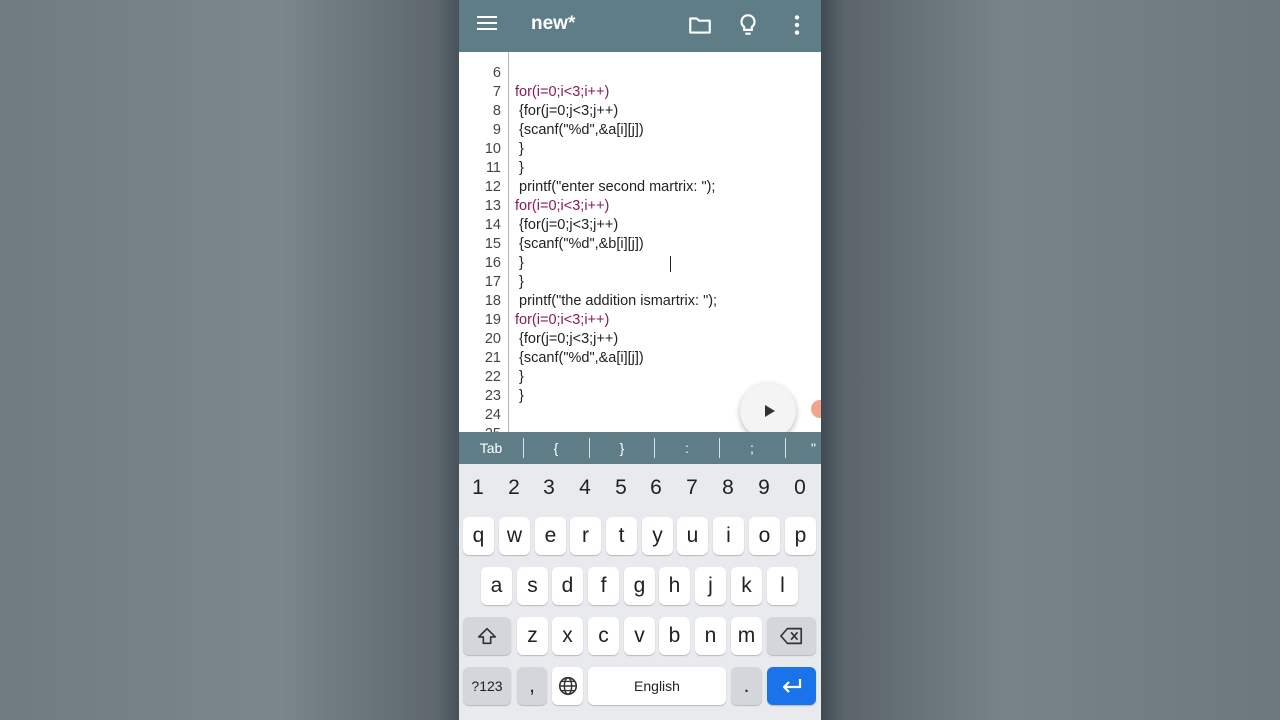 This screenshot has width=1280, height=720. What do you see at coordinates (674, 636) in the screenshot?
I see `key-b: b` at bounding box center [674, 636].